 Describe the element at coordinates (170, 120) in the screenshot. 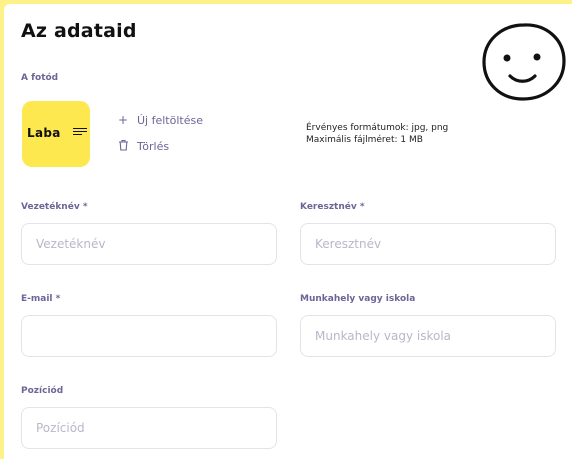

I see `upload-label: Új feltöltése` at that location.